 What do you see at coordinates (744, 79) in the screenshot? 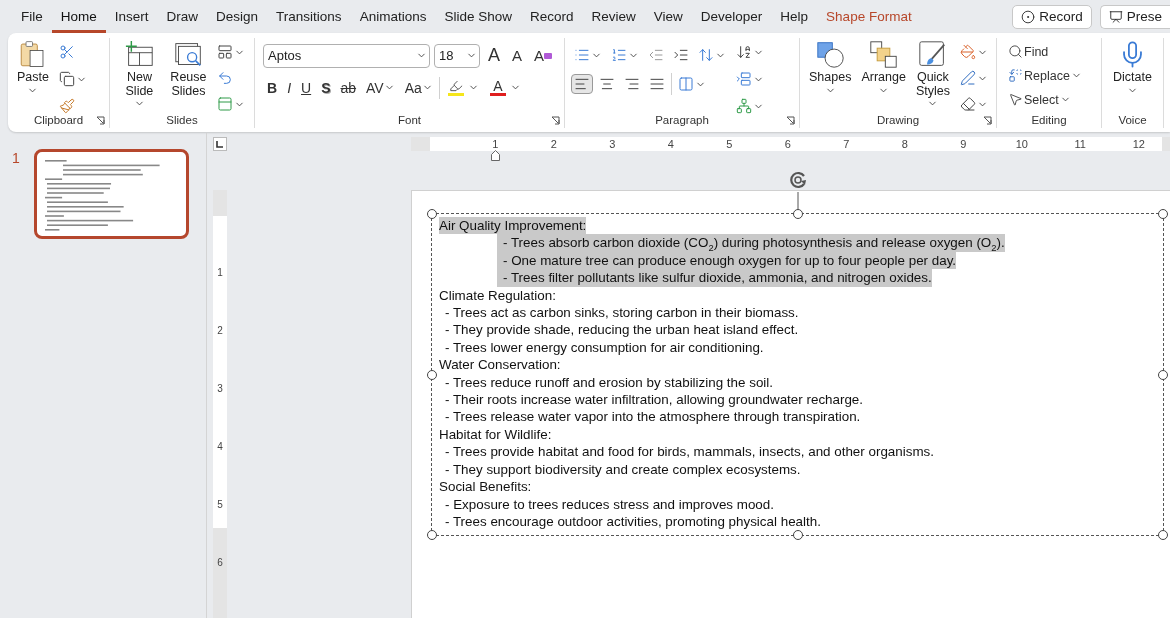
I see `align-text-icon` at bounding box center [744, 79].